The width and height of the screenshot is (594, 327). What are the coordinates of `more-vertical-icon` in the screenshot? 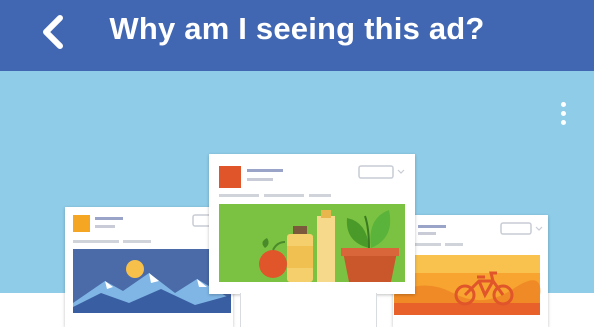 It's located at (563, 113).